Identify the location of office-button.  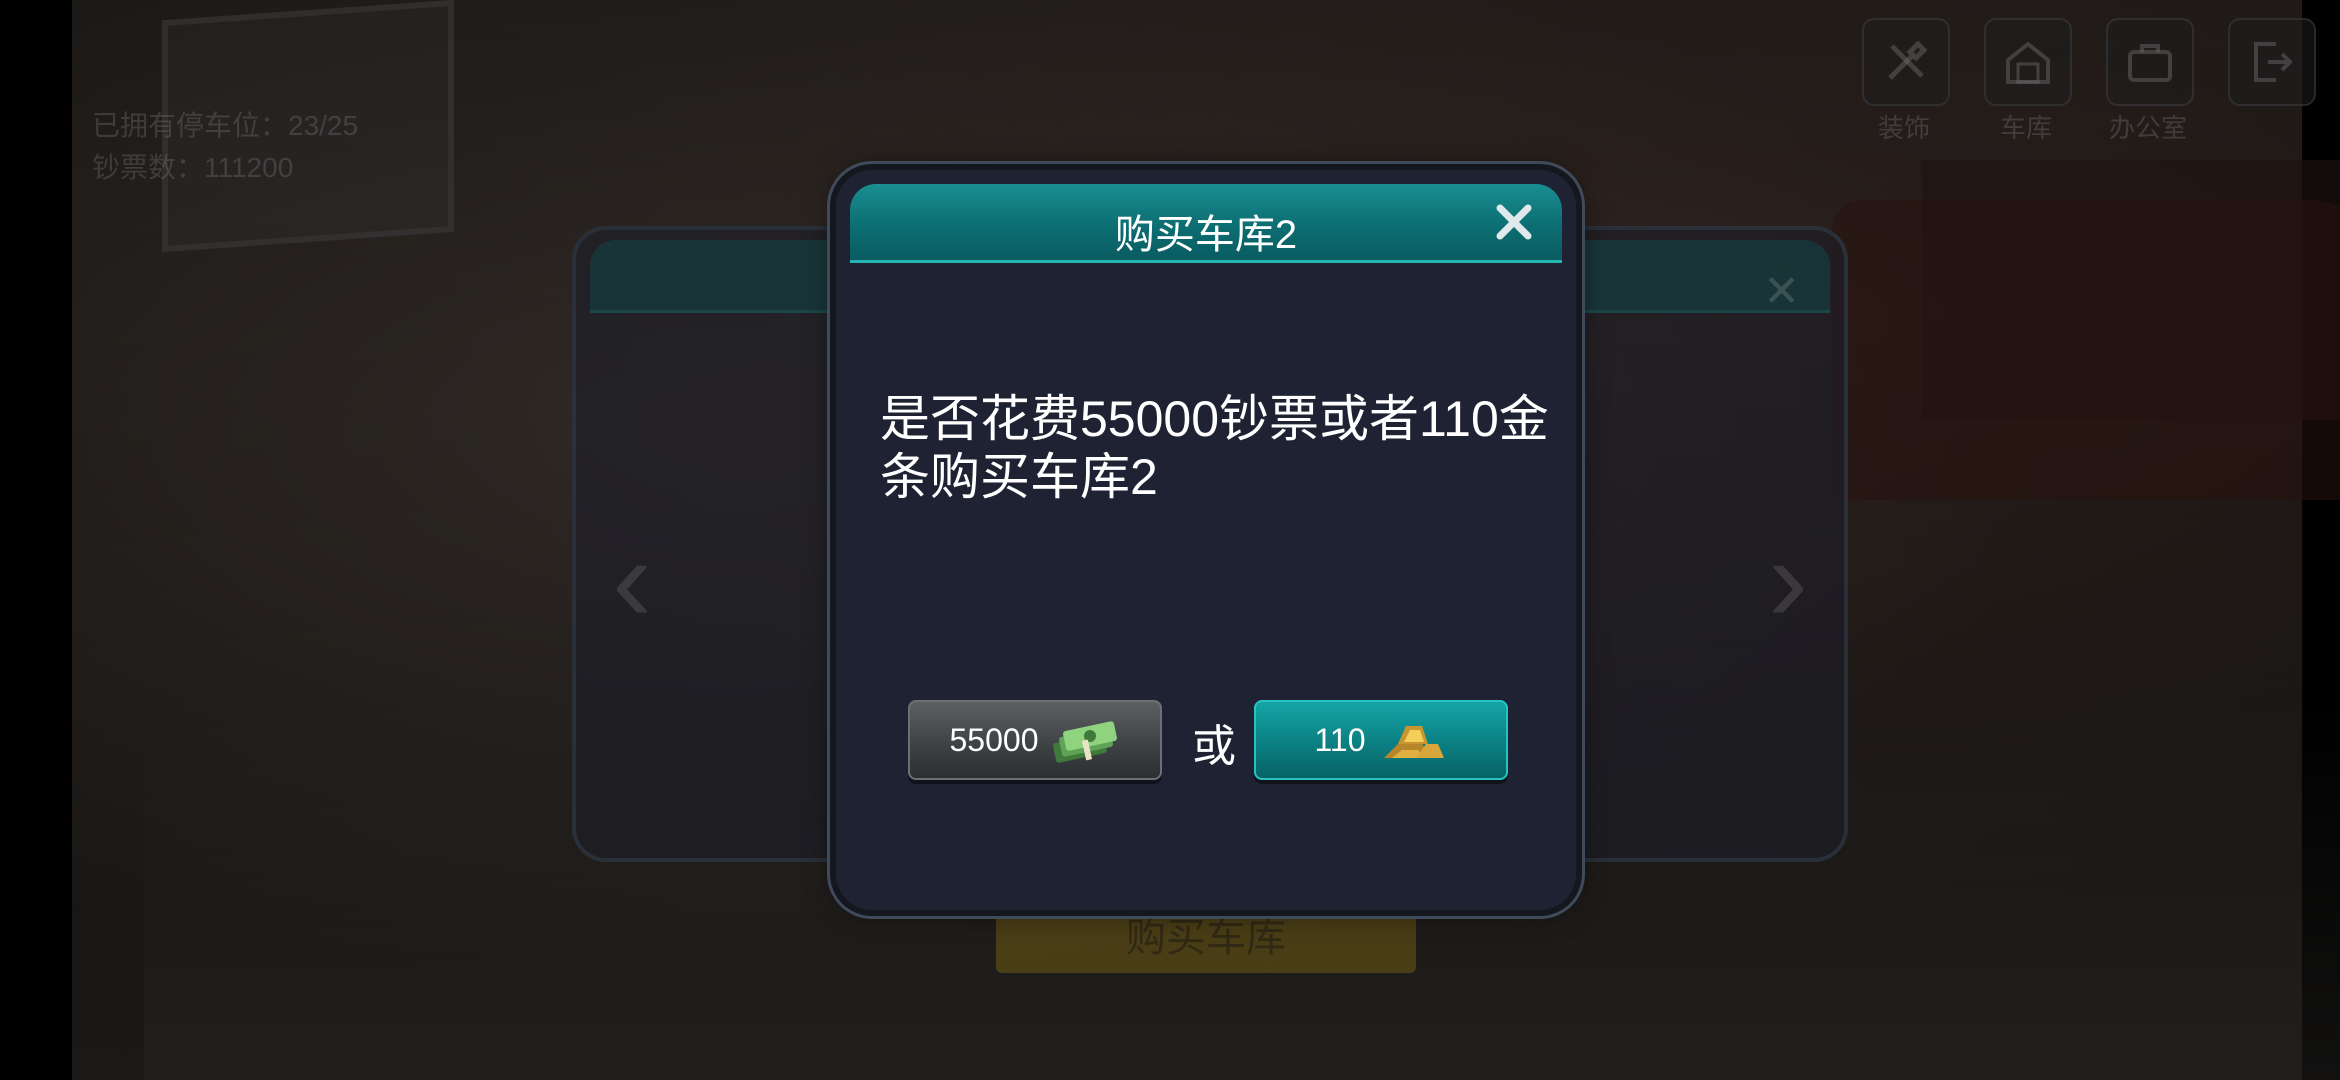
(2150, 62).